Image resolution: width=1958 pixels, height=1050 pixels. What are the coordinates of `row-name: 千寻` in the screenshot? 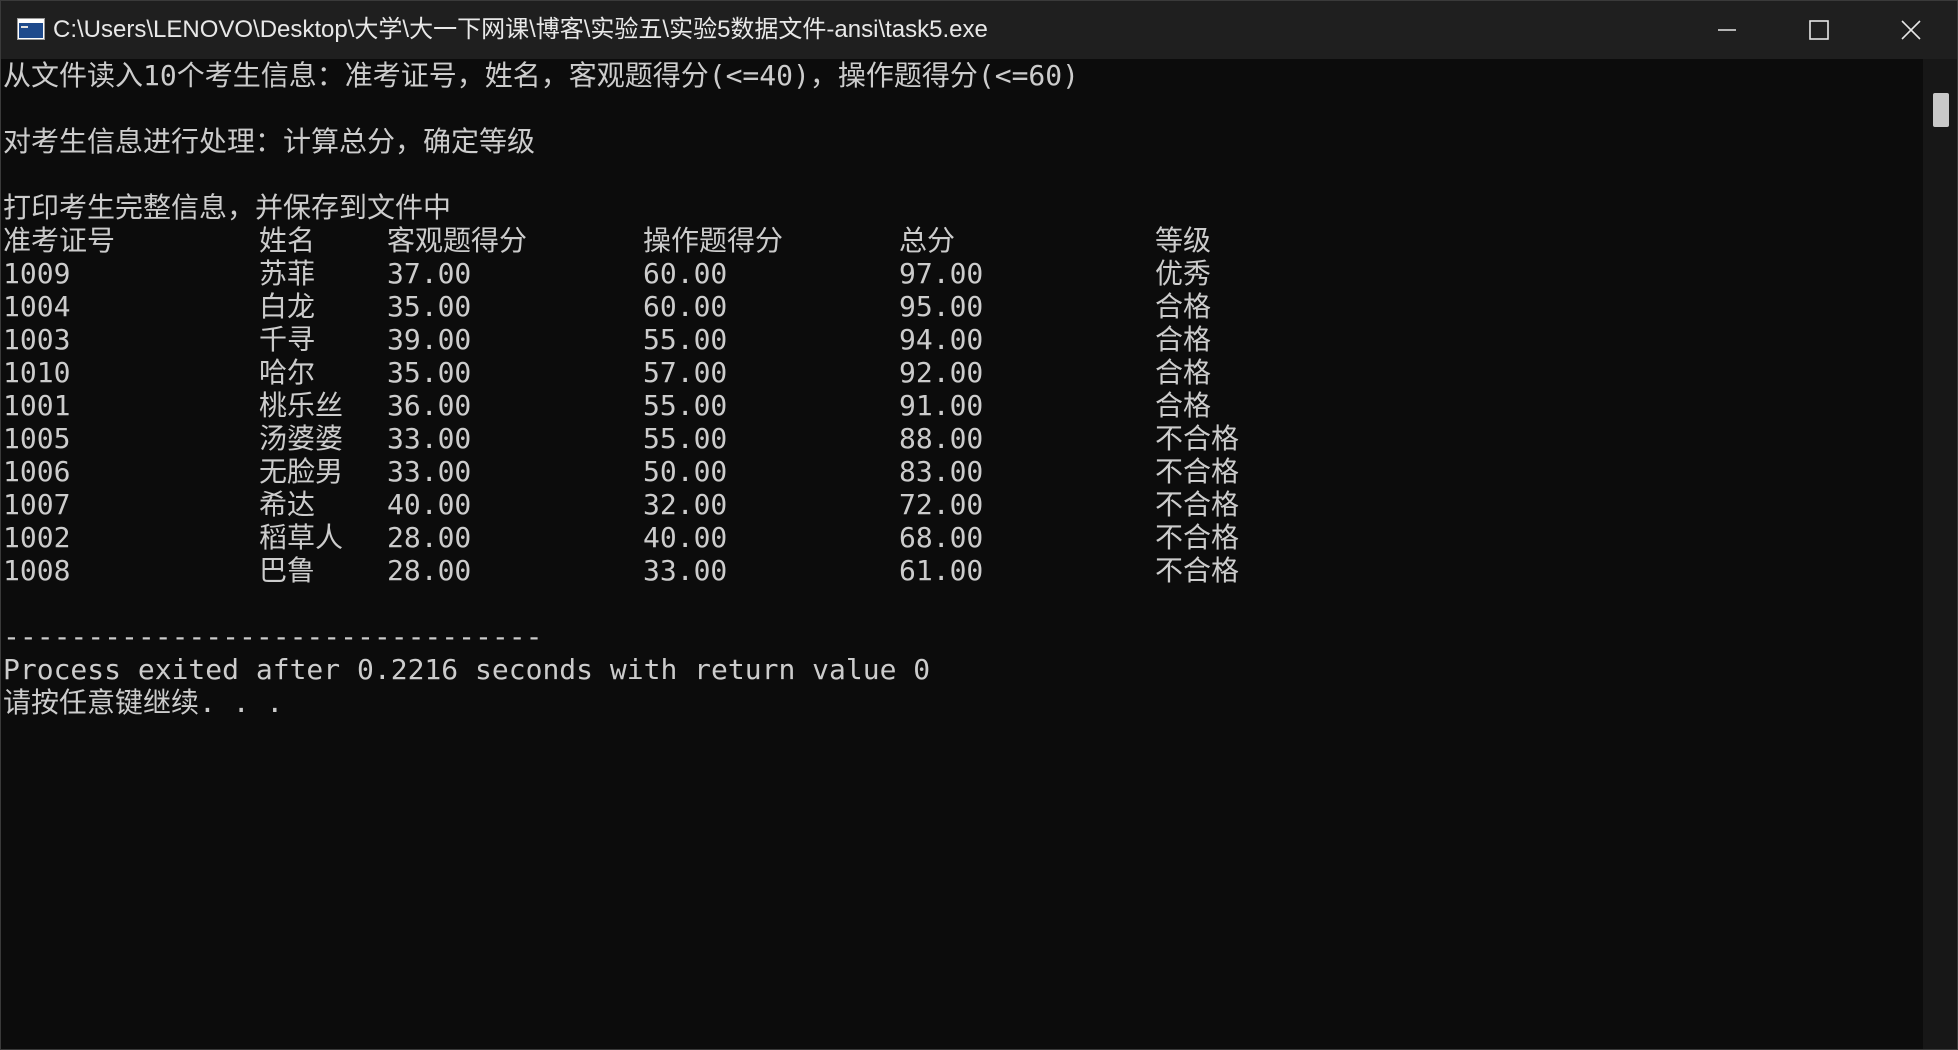 It's located at (287, 339).